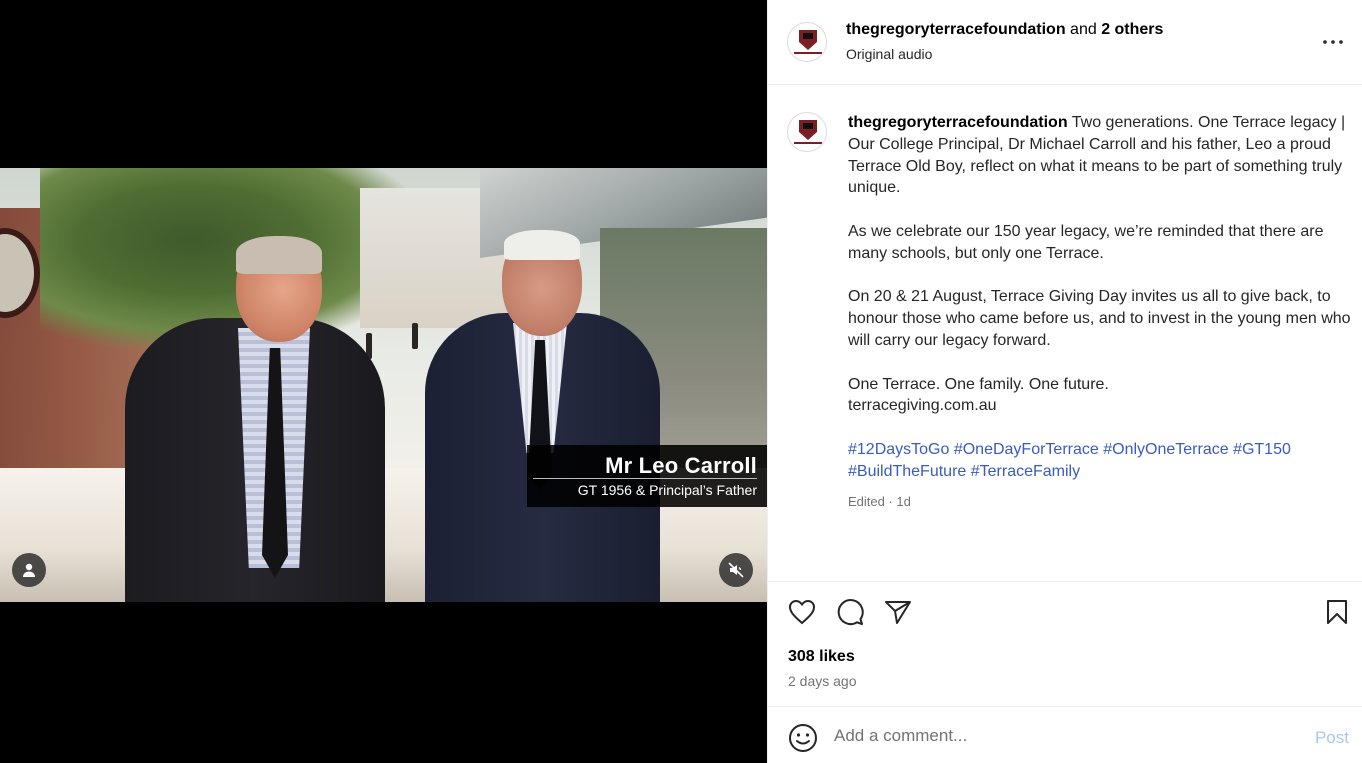 The height and width of the screenshot is (763, 1362). I want to click on save-button, so click(1337, 612).